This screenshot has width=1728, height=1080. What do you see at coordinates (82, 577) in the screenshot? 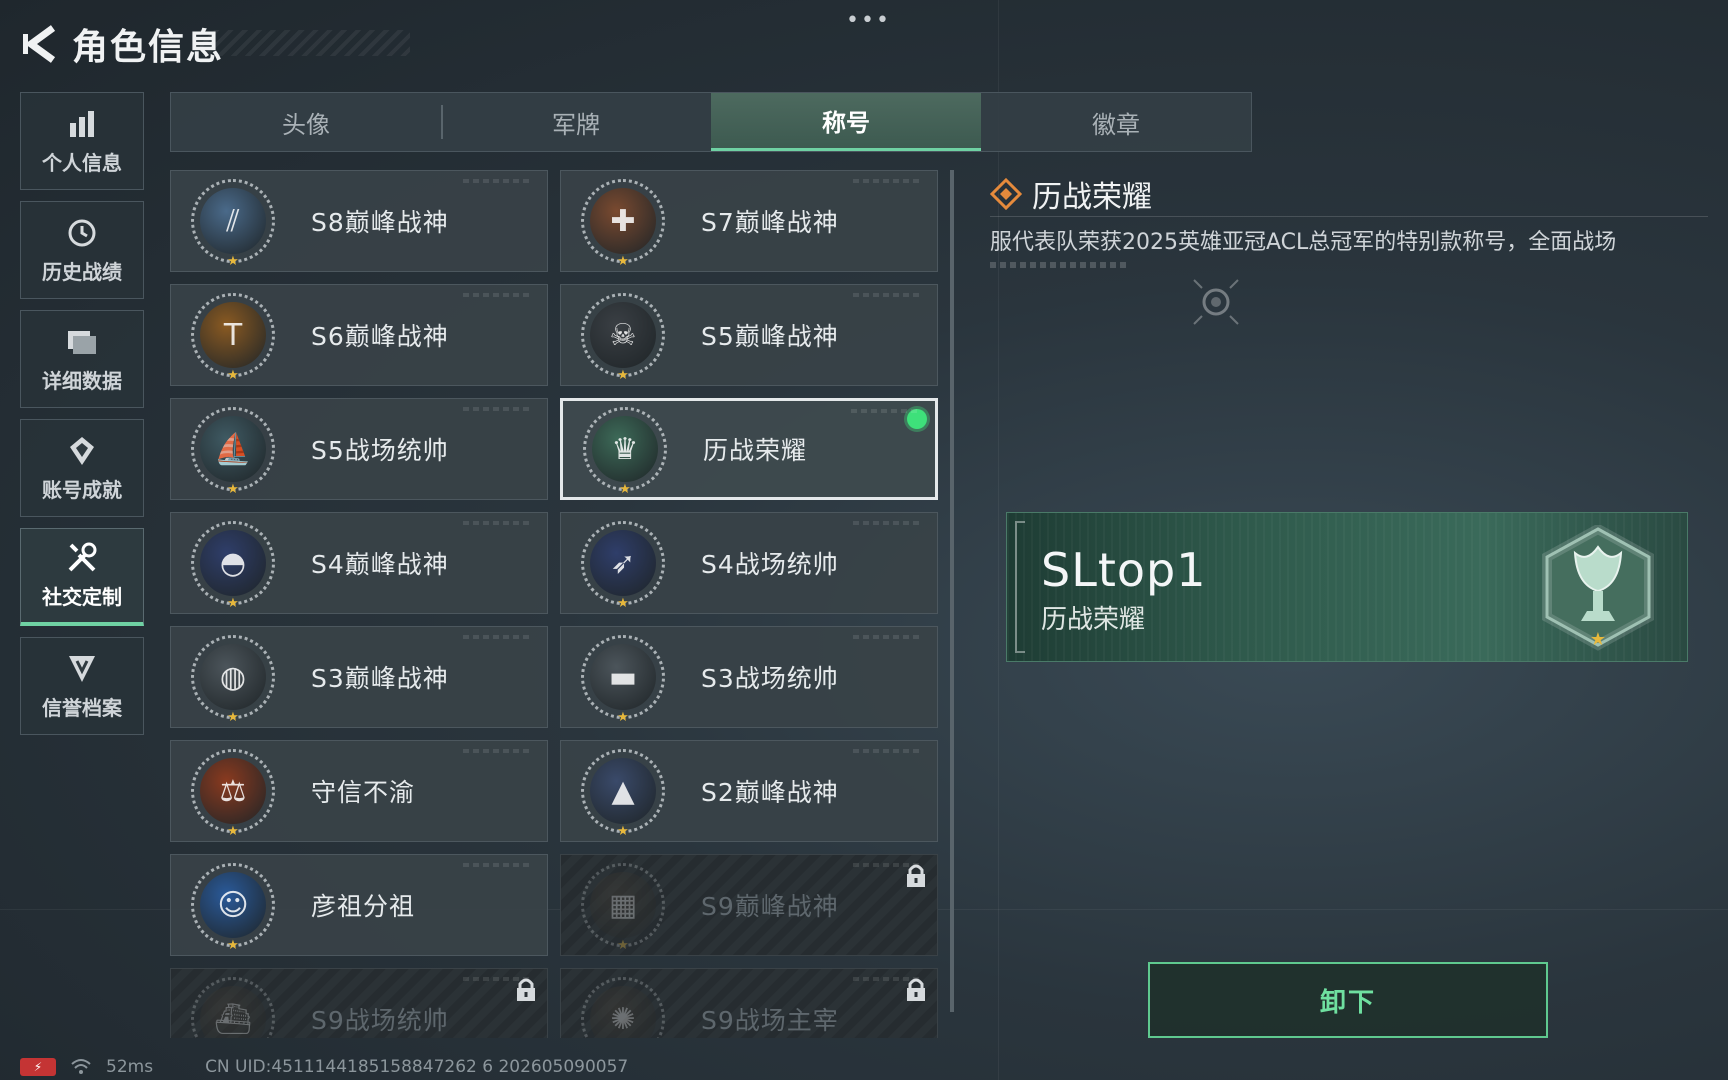
I see `sidebar-item-social: 社交定制` at bounding box center [82, 577].